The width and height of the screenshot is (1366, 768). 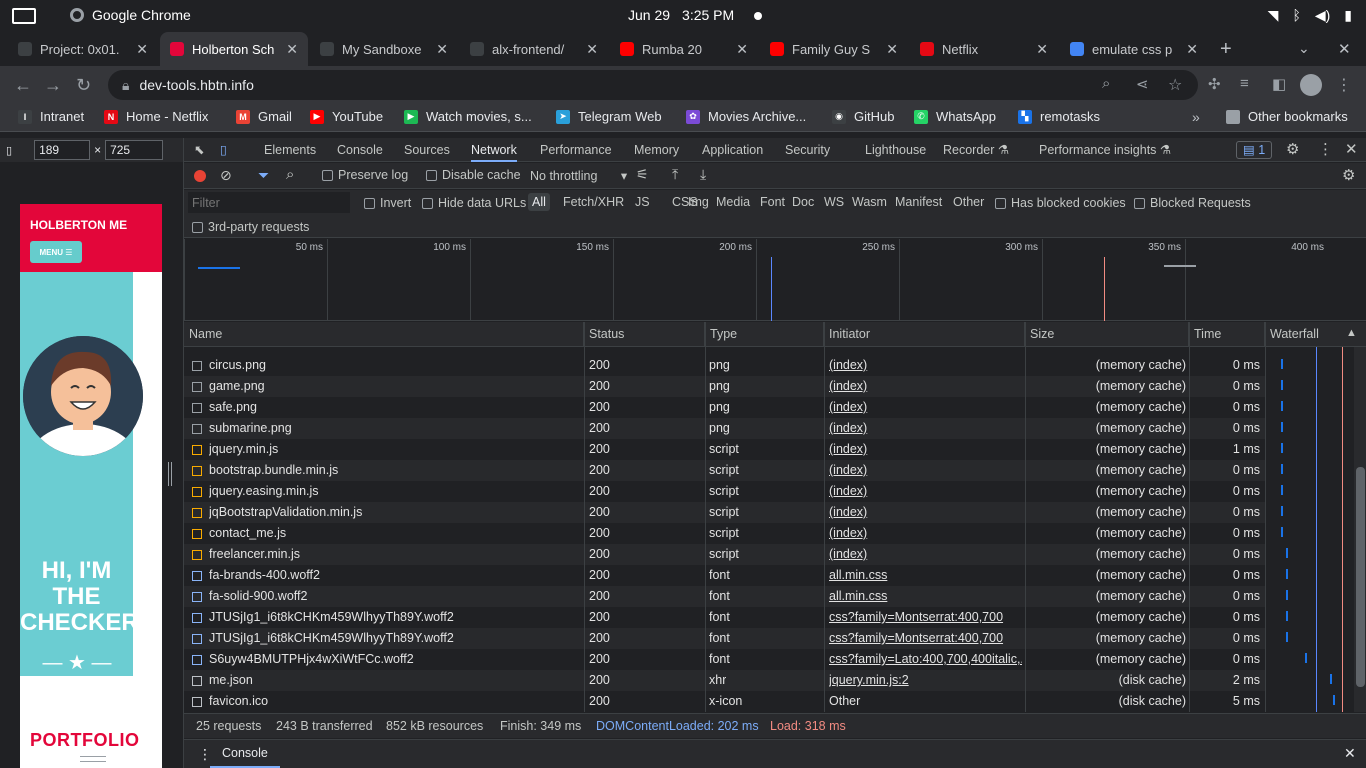 I want to click on disable-cache-box, so click(x=431, y=176).